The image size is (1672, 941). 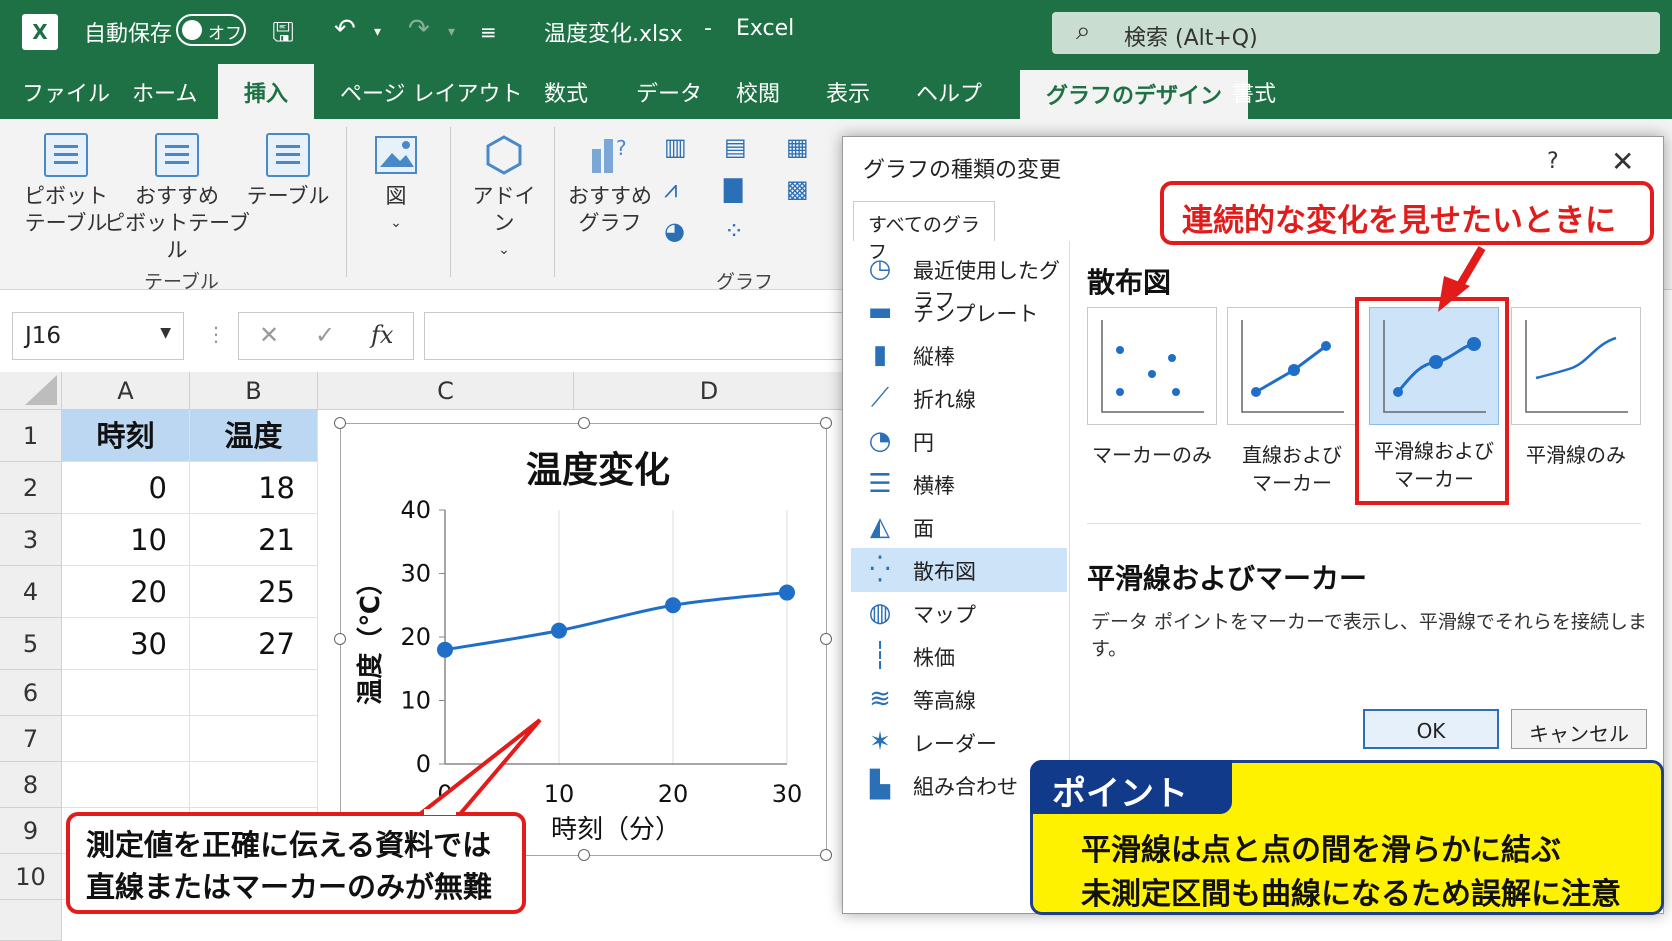 I want to click on table-cell: 27, so click(x=254, y=644).